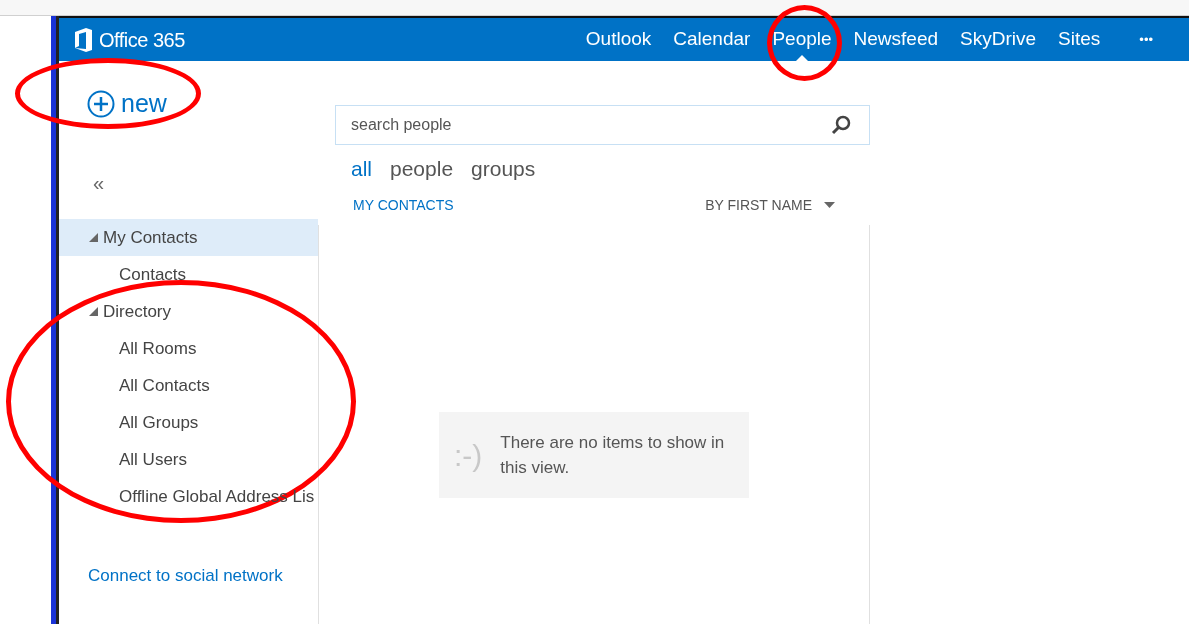 The image size is (1189, 624). Describe the element at coordinates (188, 496) in the screenshot. I see `folder-item: Offline Global Address Lis` at that location.